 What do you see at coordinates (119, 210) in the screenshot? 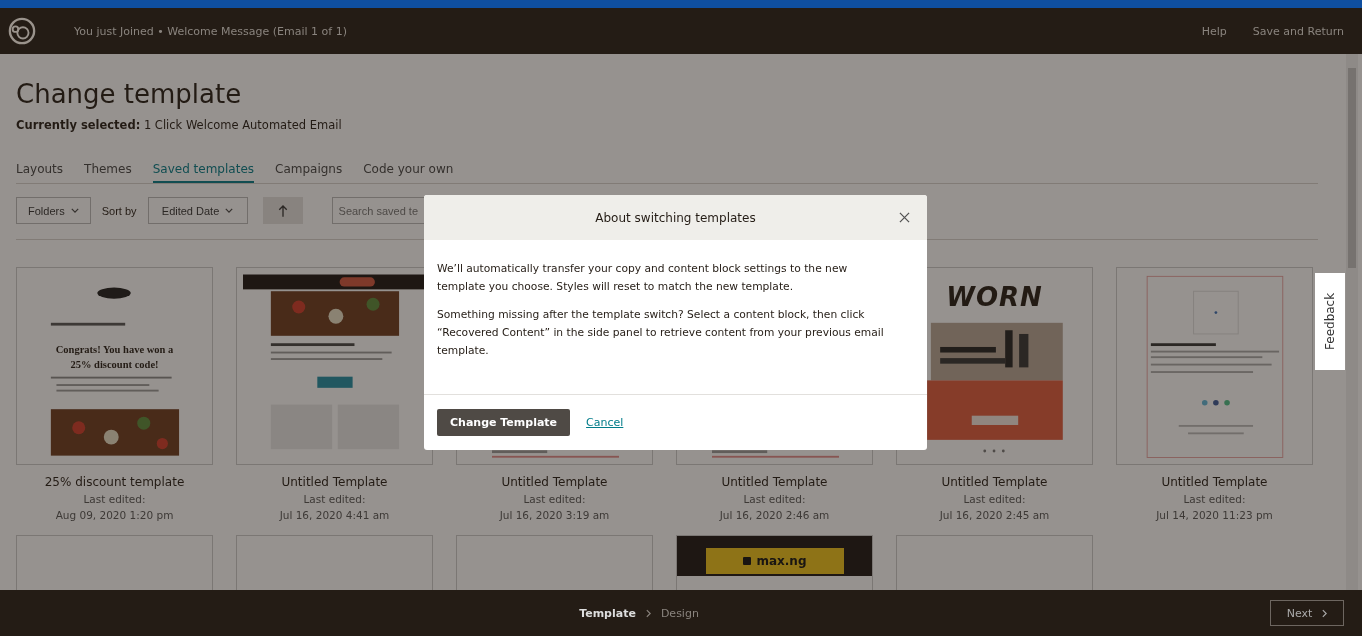
I see `sort-label: Sort by` at bounding box center [119, 210].